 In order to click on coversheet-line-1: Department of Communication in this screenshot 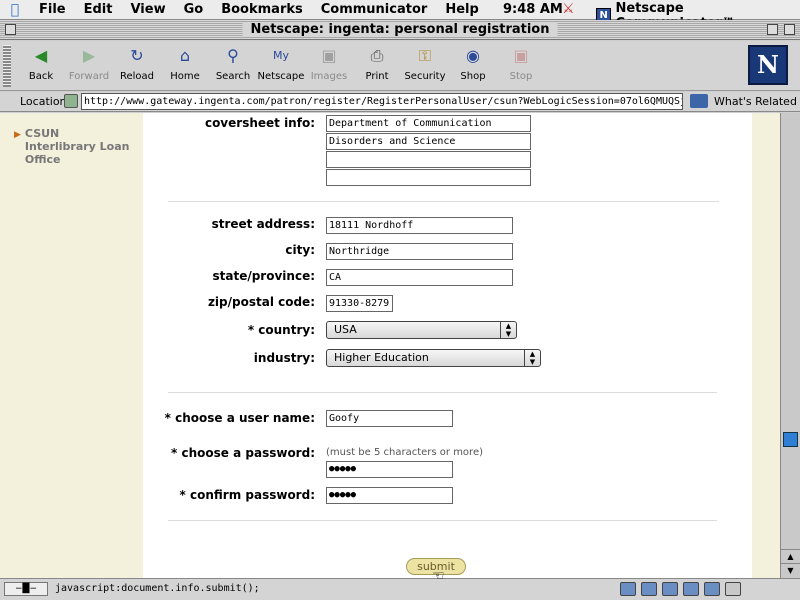, I will do `click(428, 123)`.